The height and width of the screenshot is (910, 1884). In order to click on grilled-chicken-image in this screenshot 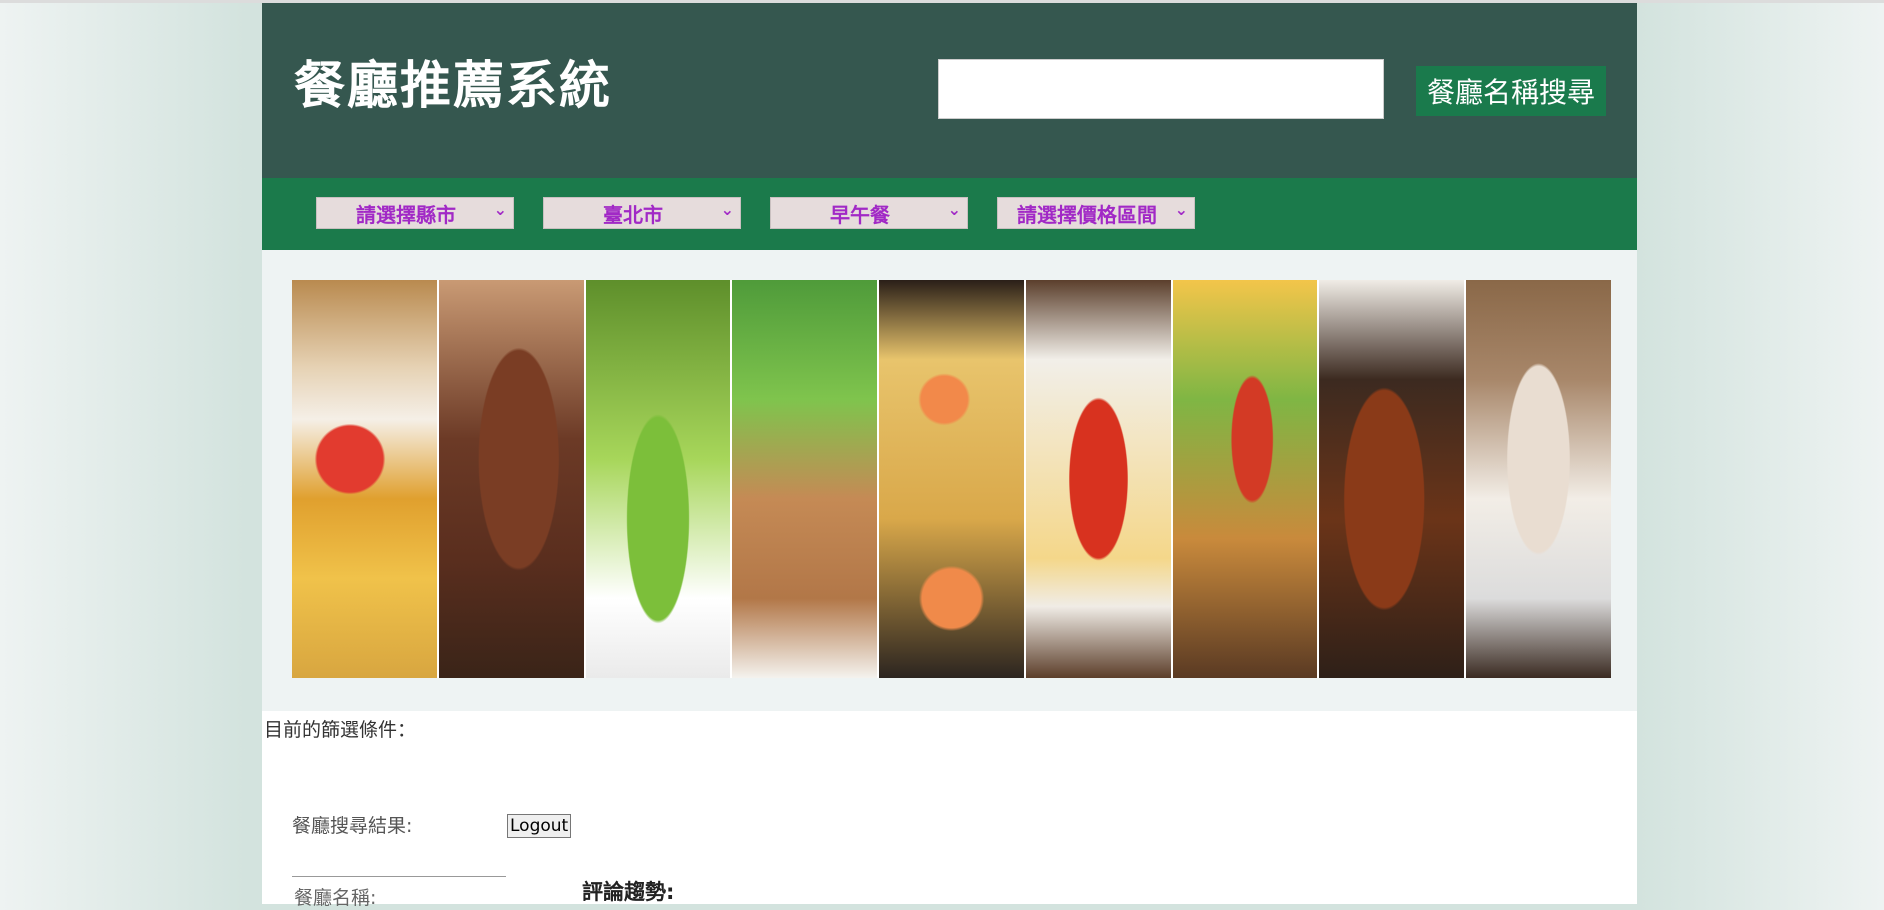, I will do `click(1393, 479)`.